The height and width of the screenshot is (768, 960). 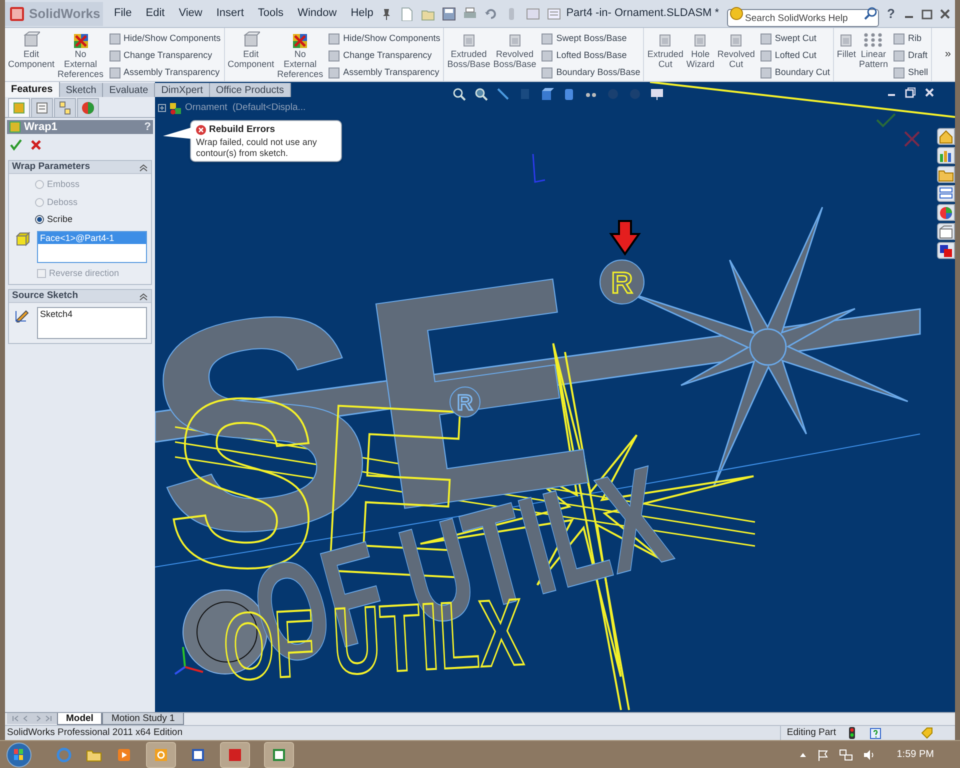 I want to click on menu-item: Window, so click(x=317, y=13).